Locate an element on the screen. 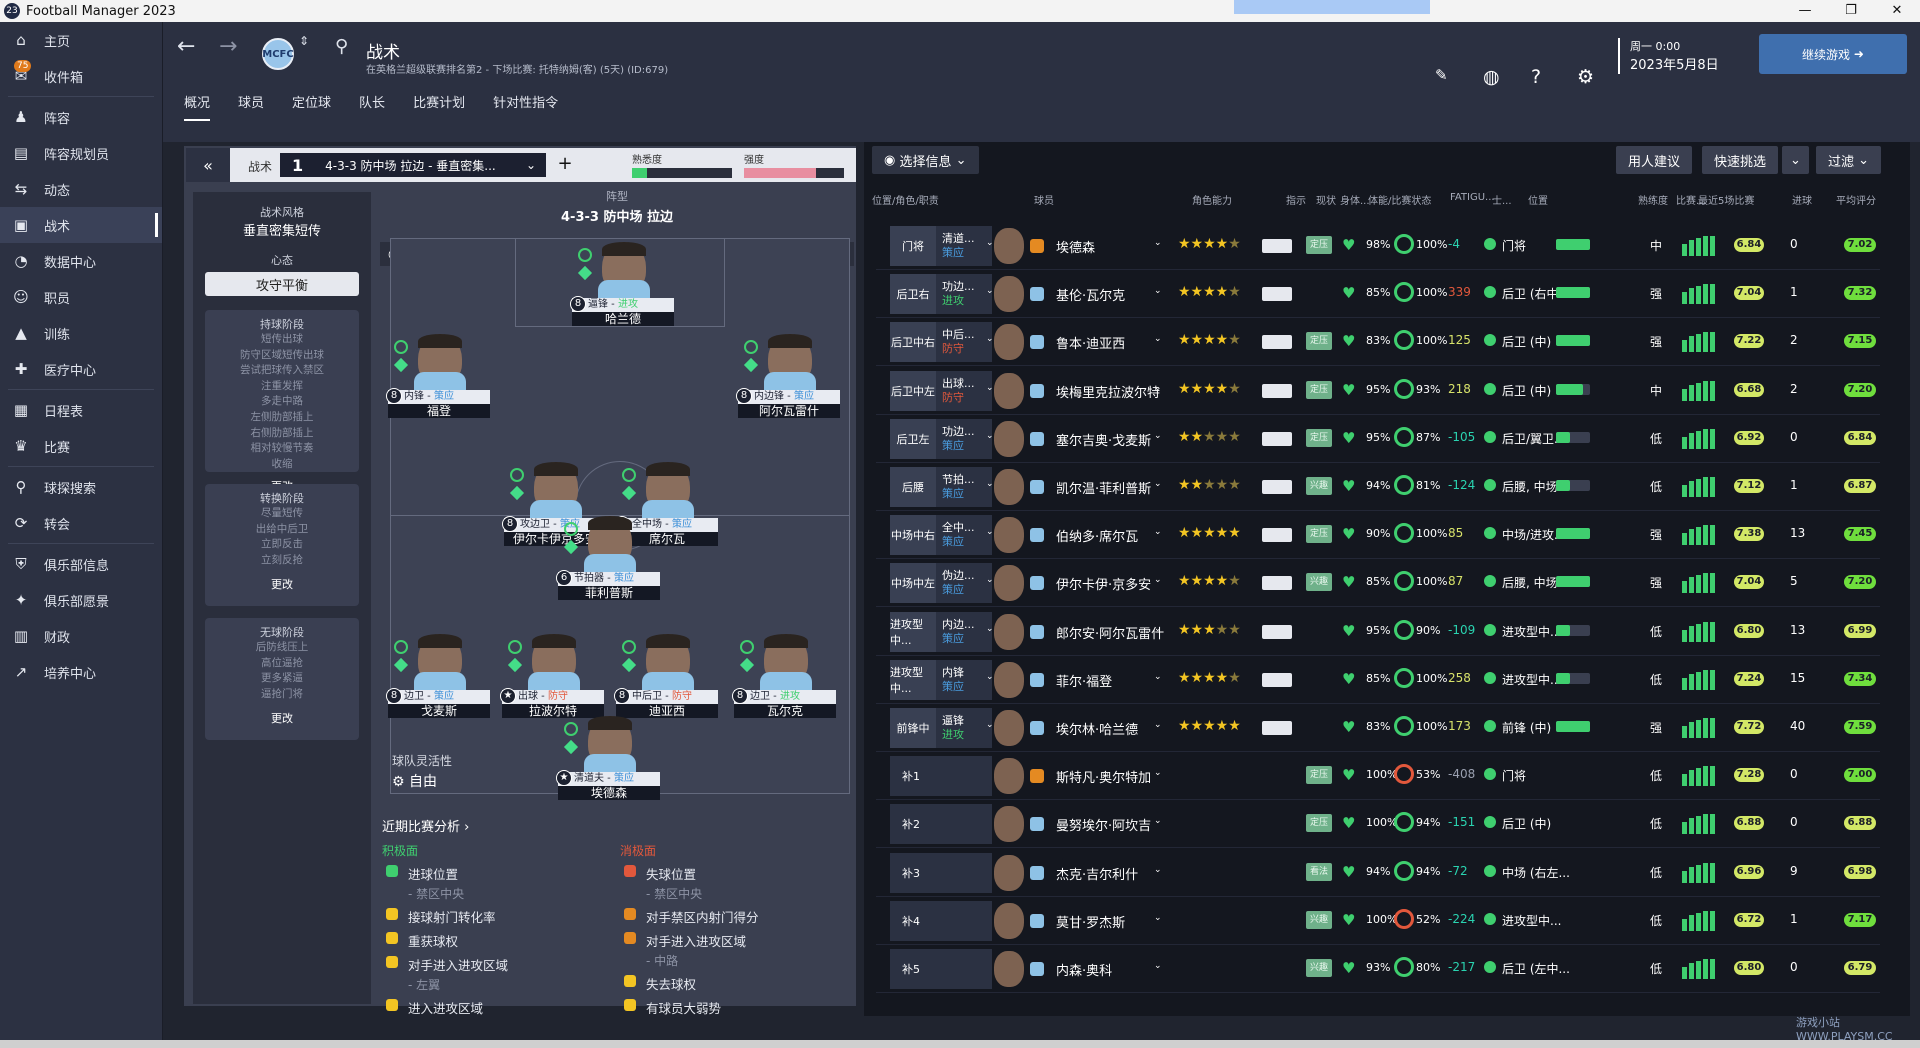 Image resolution: width=1920 pixels, height=1048 pixels. sidebar-item-transfer: ⟳ 转会 is located at coordinates (81, 523).